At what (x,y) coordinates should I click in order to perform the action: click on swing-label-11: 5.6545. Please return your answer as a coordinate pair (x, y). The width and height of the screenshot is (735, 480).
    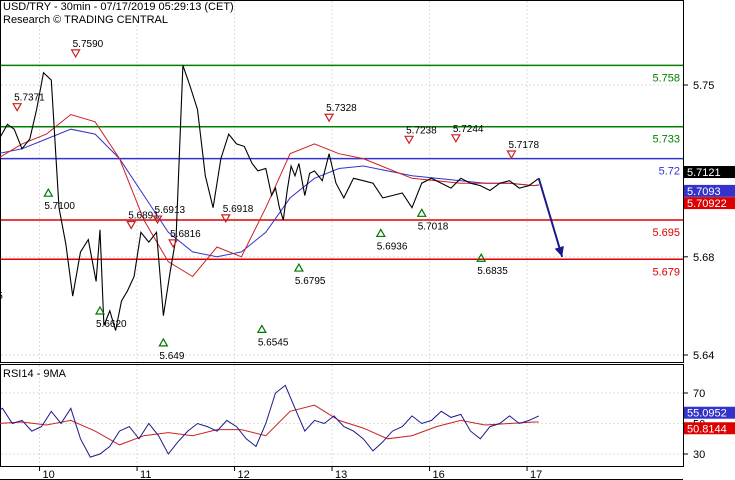
    Looking at the image, I should click on (273, 342).